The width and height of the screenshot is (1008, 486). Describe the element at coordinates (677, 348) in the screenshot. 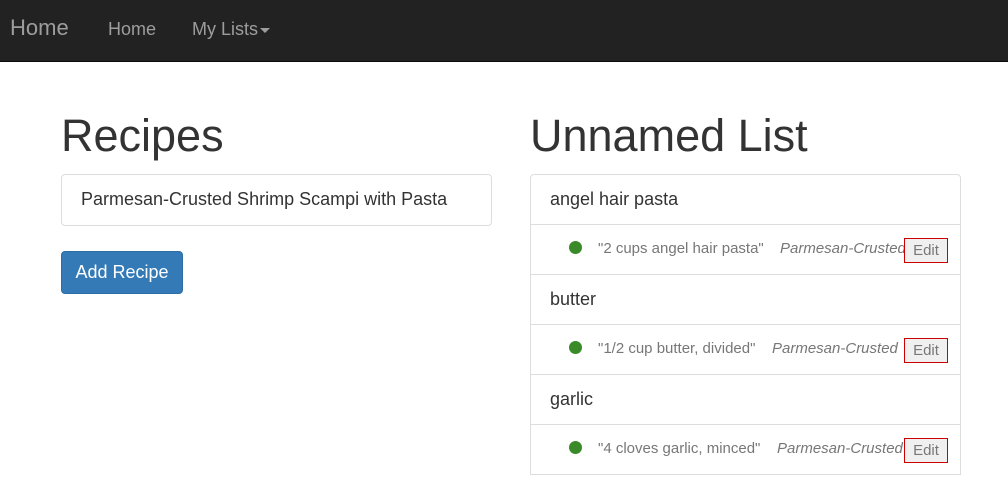

I see `quantity-text: "1/2 cup butter, divided"` at that location.